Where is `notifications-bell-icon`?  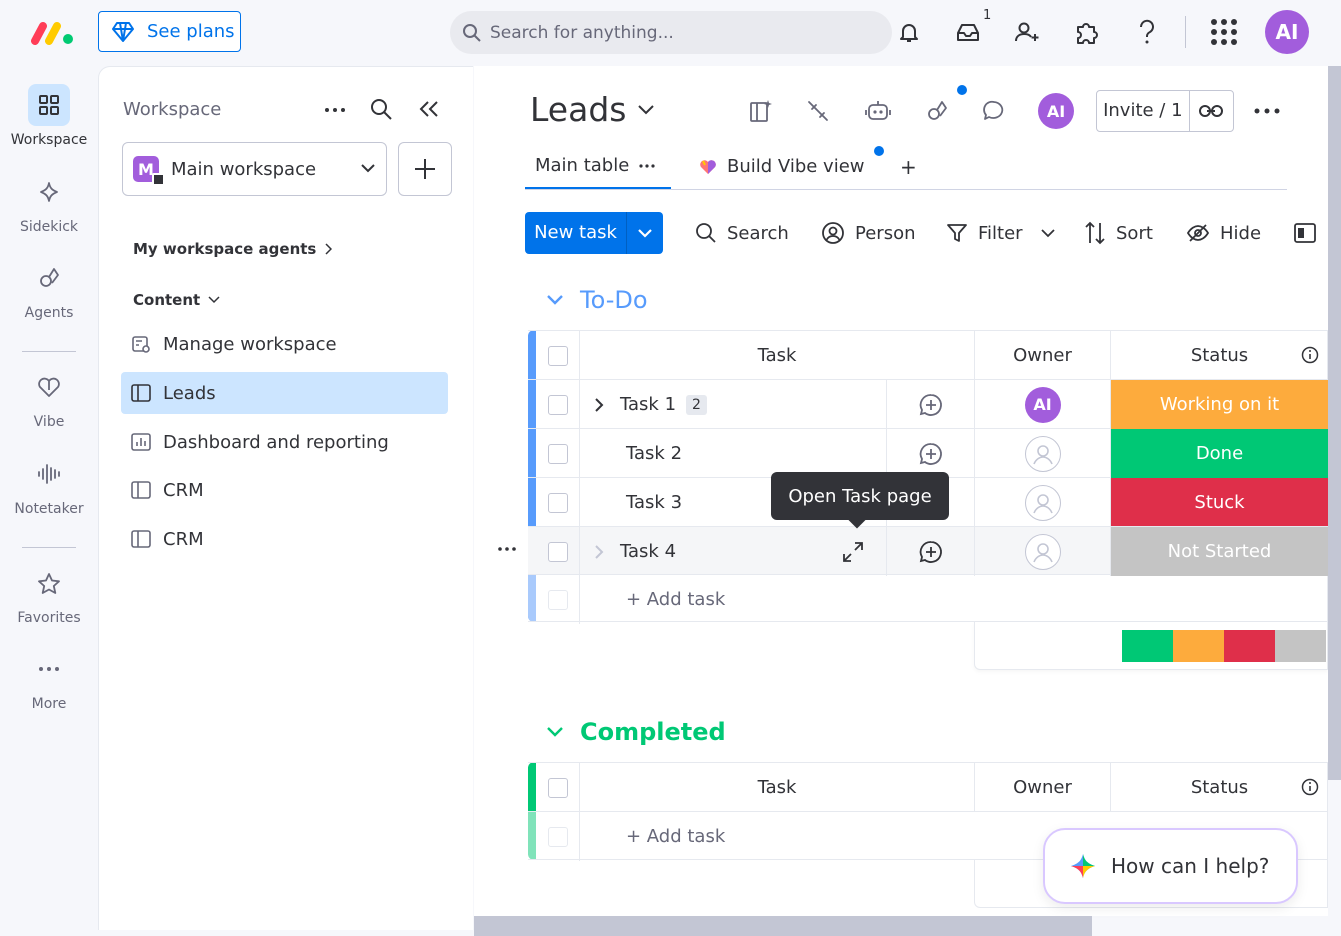
notifications-bell-icon is located at coordinates (909, 32).